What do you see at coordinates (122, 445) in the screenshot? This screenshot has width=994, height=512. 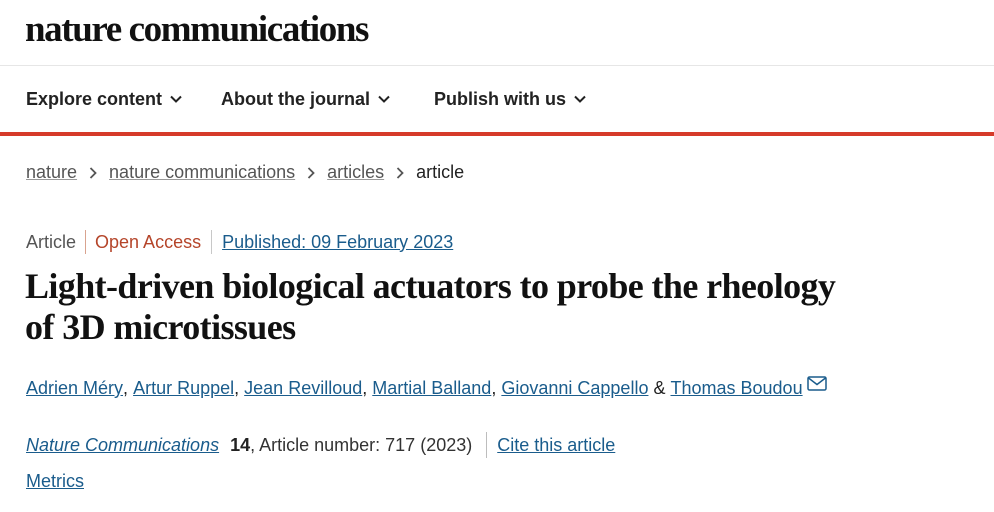 I see `journal-link: Nature Communications` at bounding box center [122, 445].